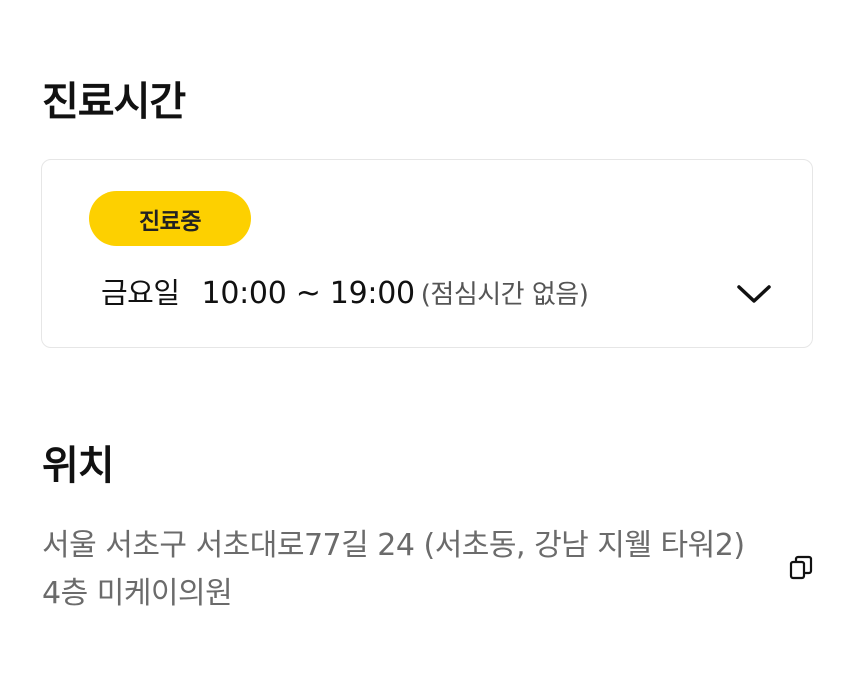 This screenshot has width=856, height=695. What do you see at coordinates (504, 295) in the screenshot?
I see `lunch-note: (점심시간 없음)` at bounding box center [504, 295].